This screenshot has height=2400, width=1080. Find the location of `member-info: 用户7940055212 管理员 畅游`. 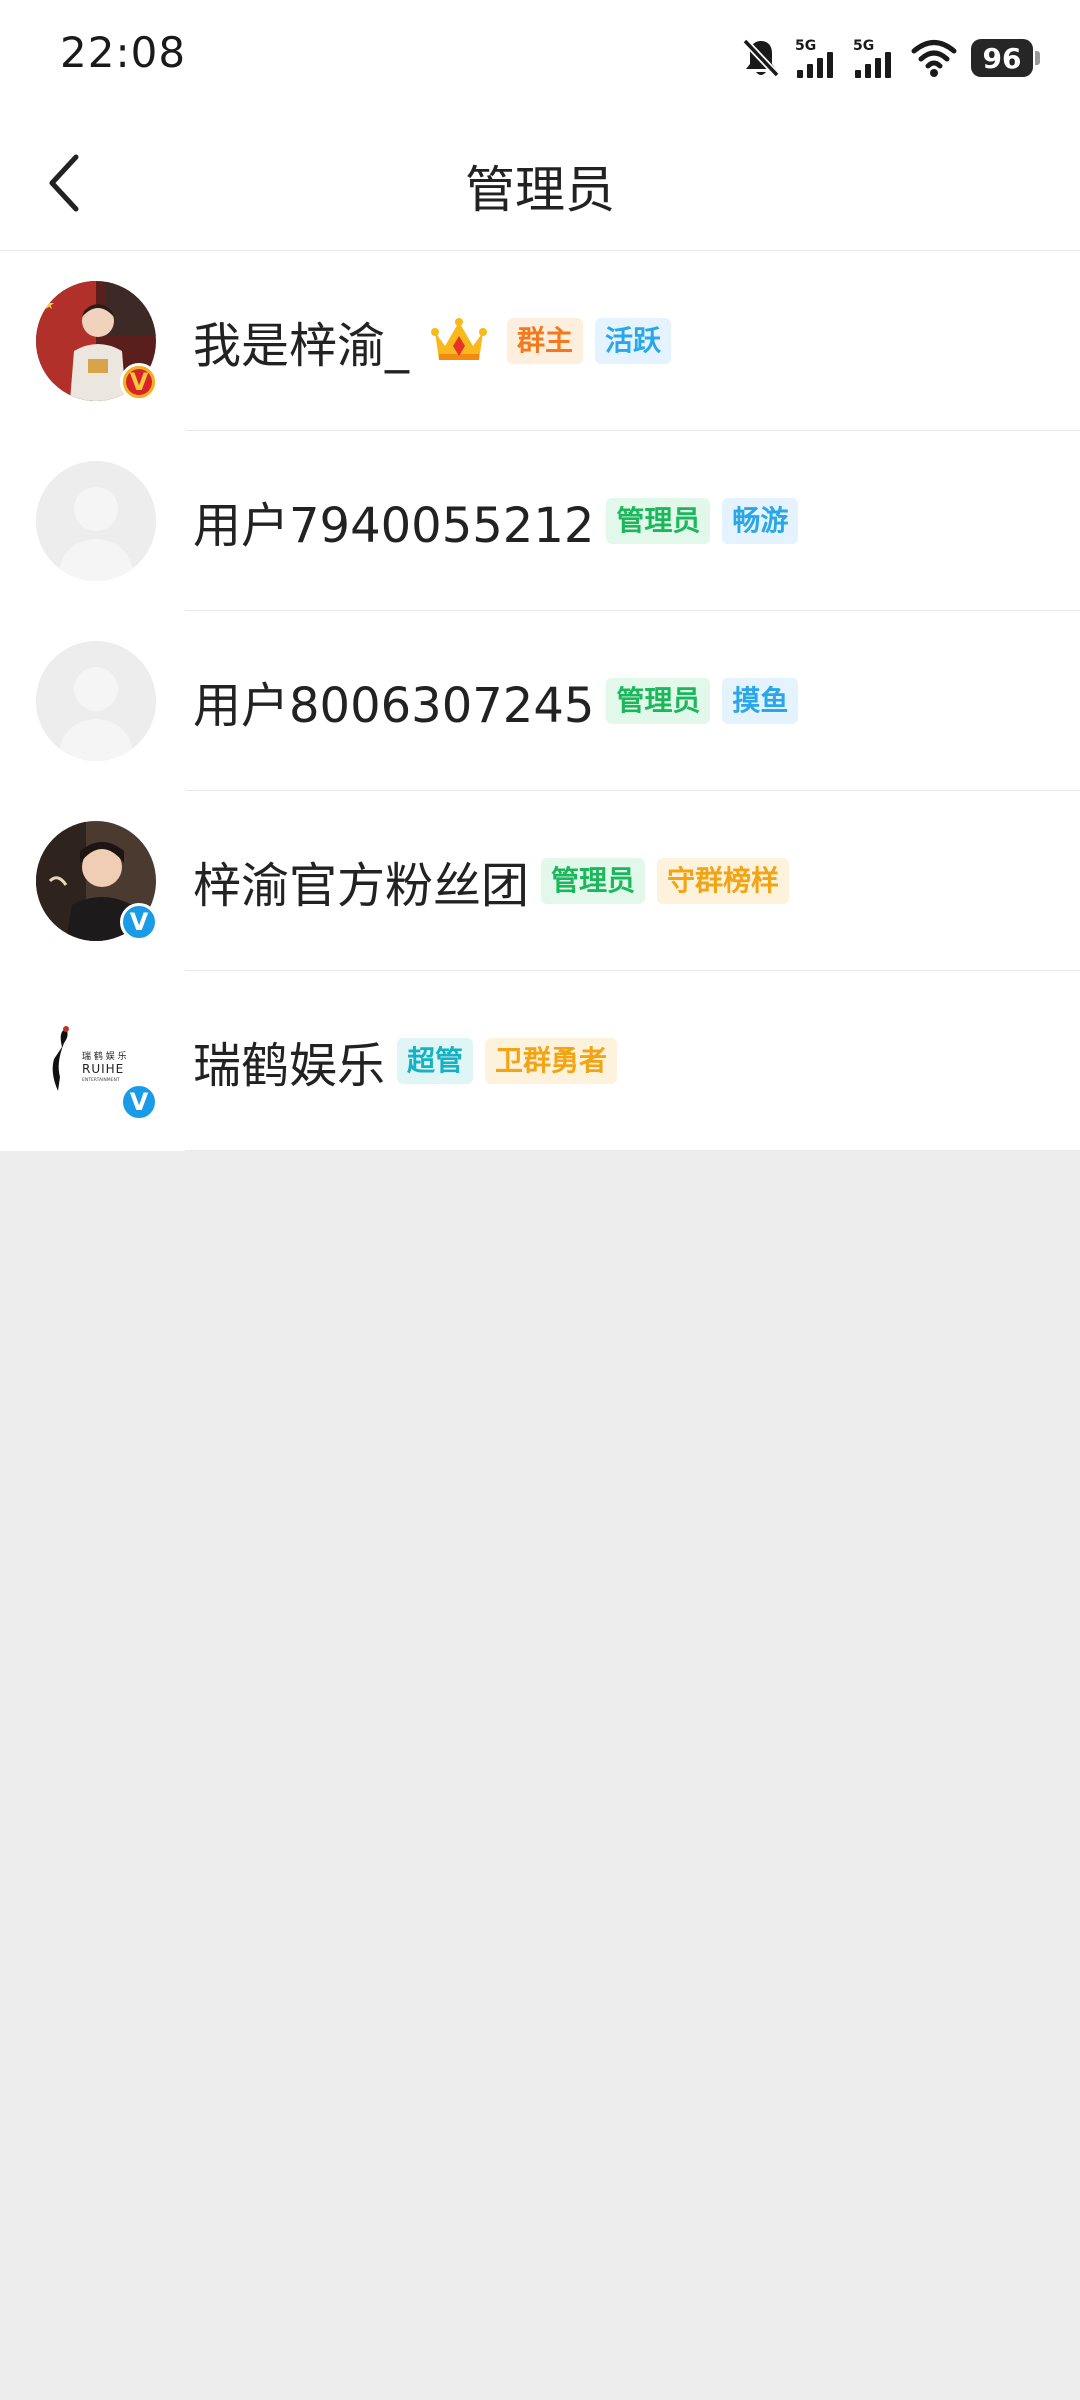

member-info: 用户7940055212 管理员 畅游 is located at coordinates (496, 521).